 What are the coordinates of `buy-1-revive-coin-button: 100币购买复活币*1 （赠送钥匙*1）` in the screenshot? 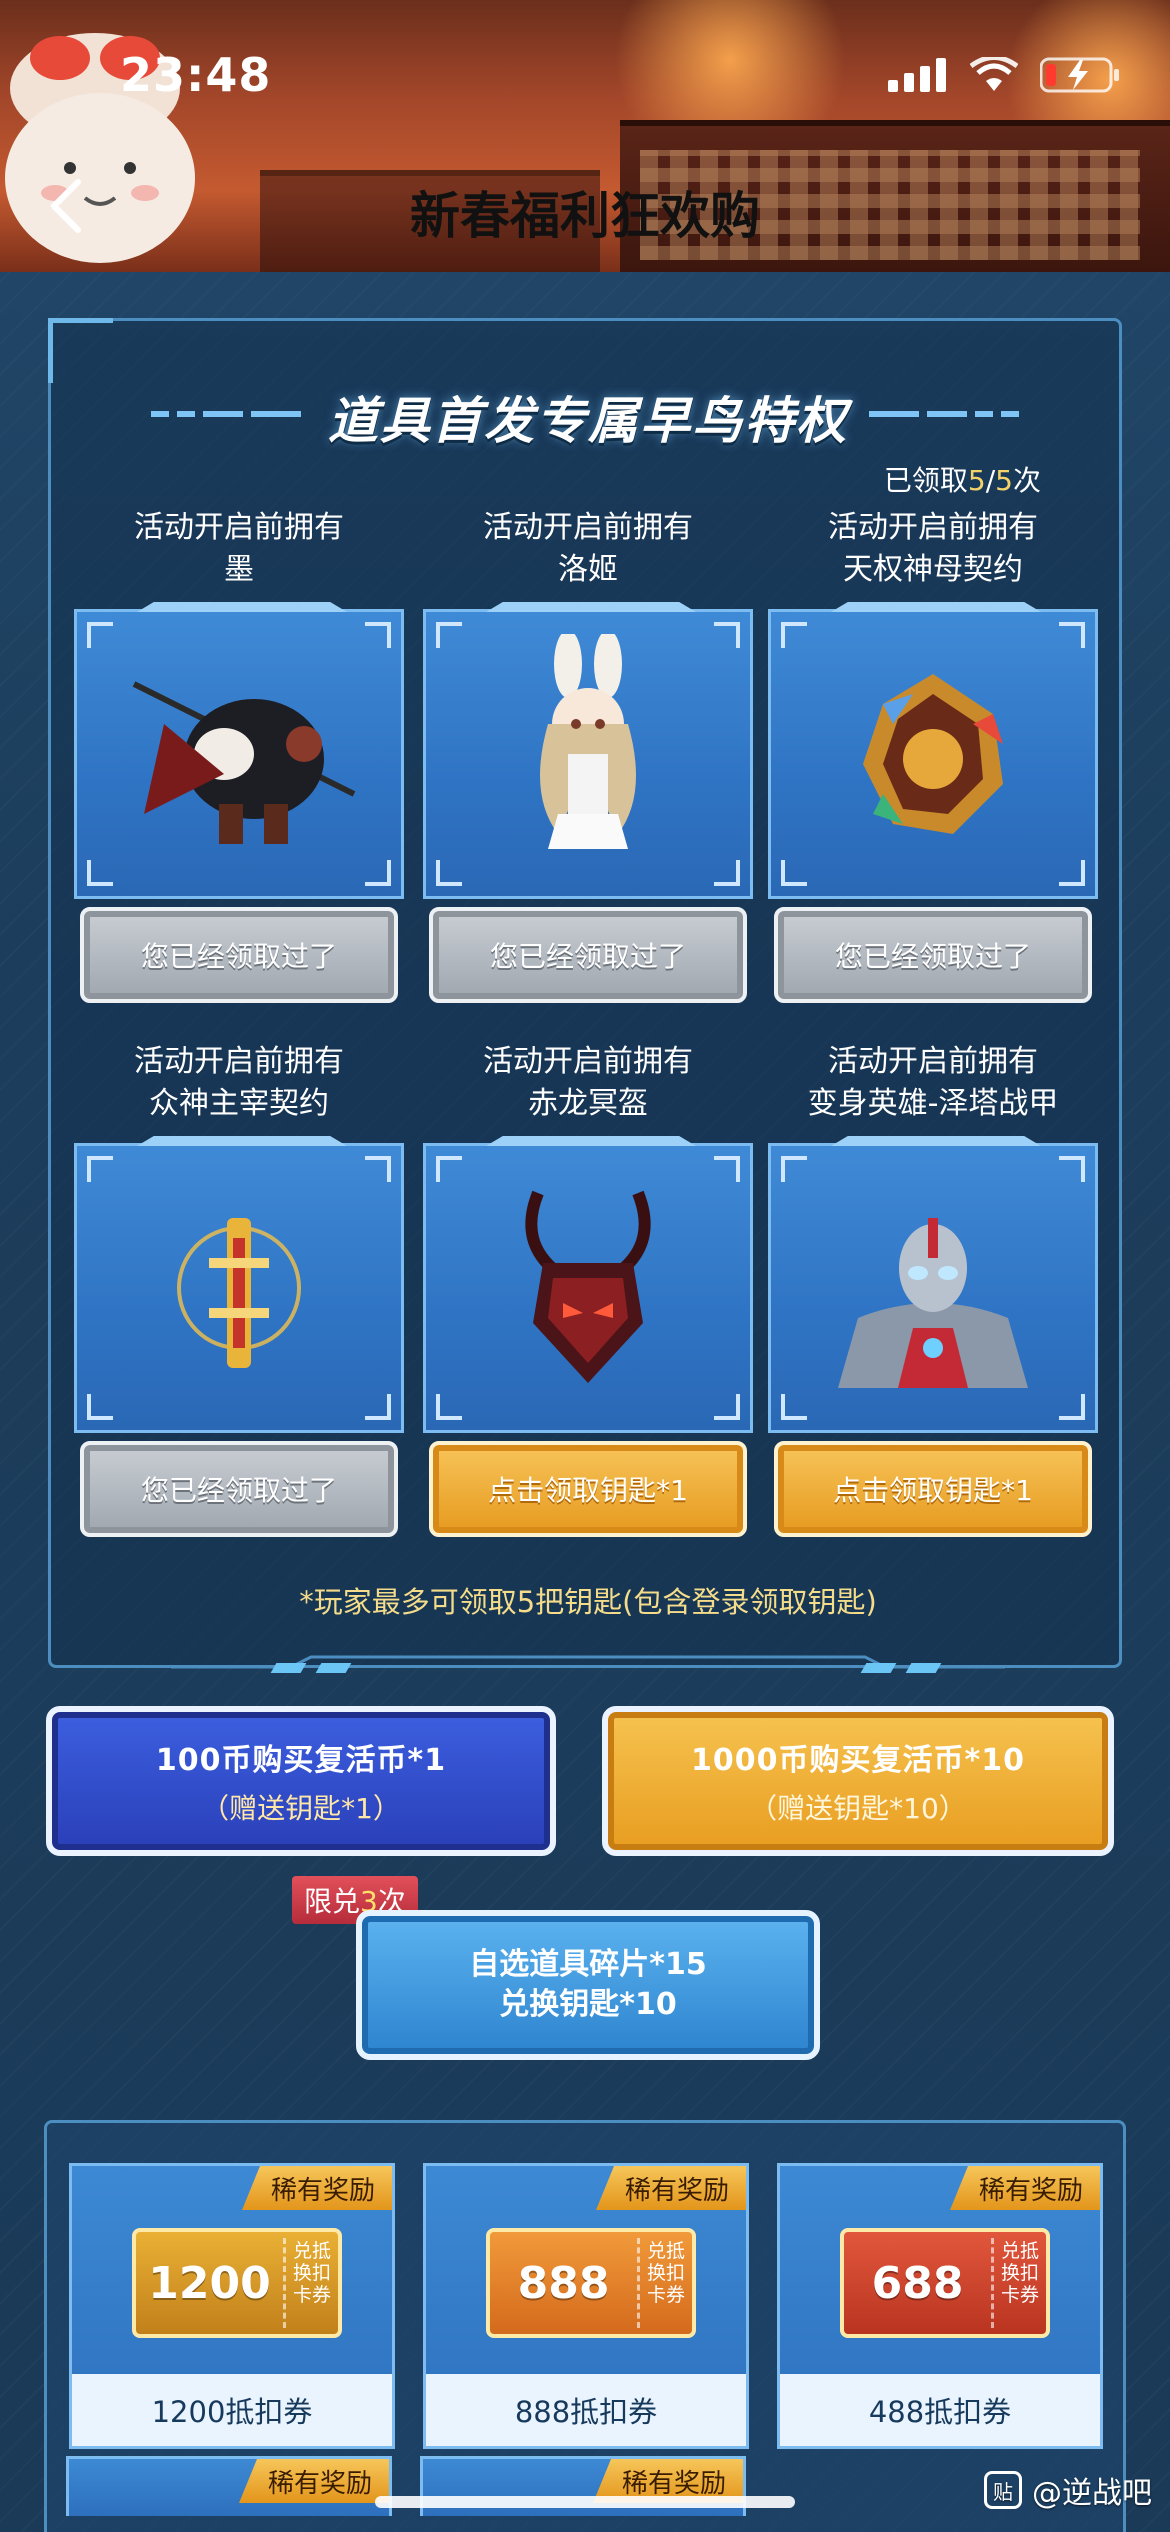 It's located at (301, 1781).